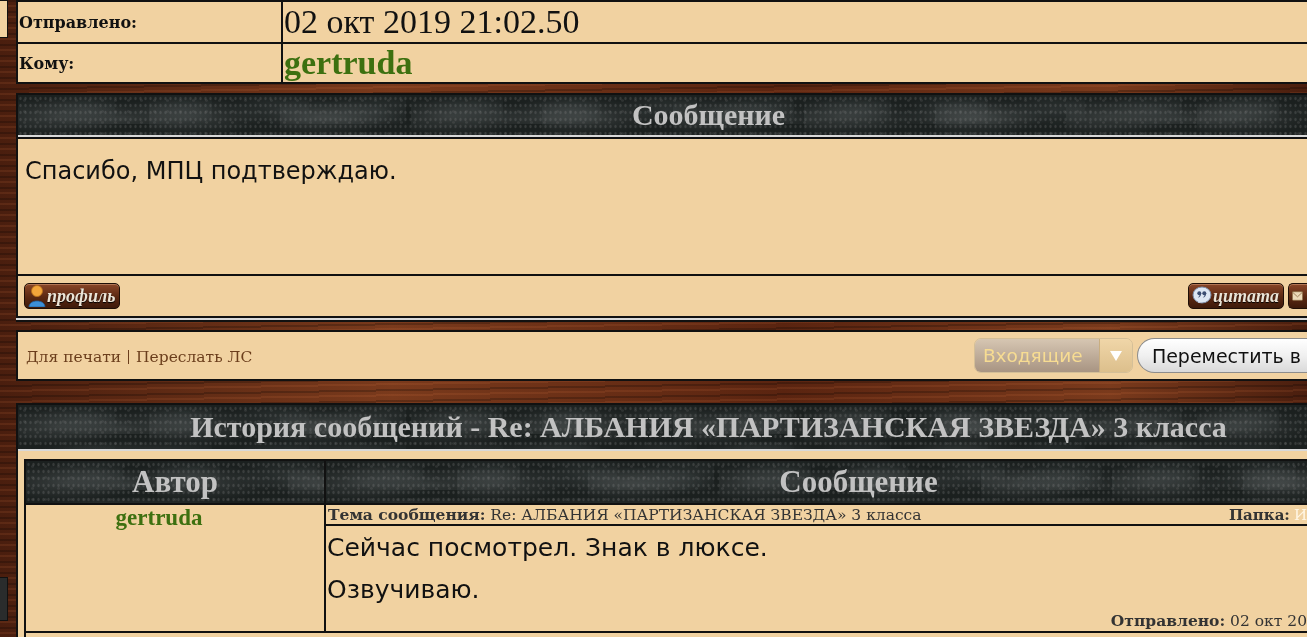  Describe the element at coordinates (1235, 296) in the screenshot. I see `quote-button: цитата` at that location.